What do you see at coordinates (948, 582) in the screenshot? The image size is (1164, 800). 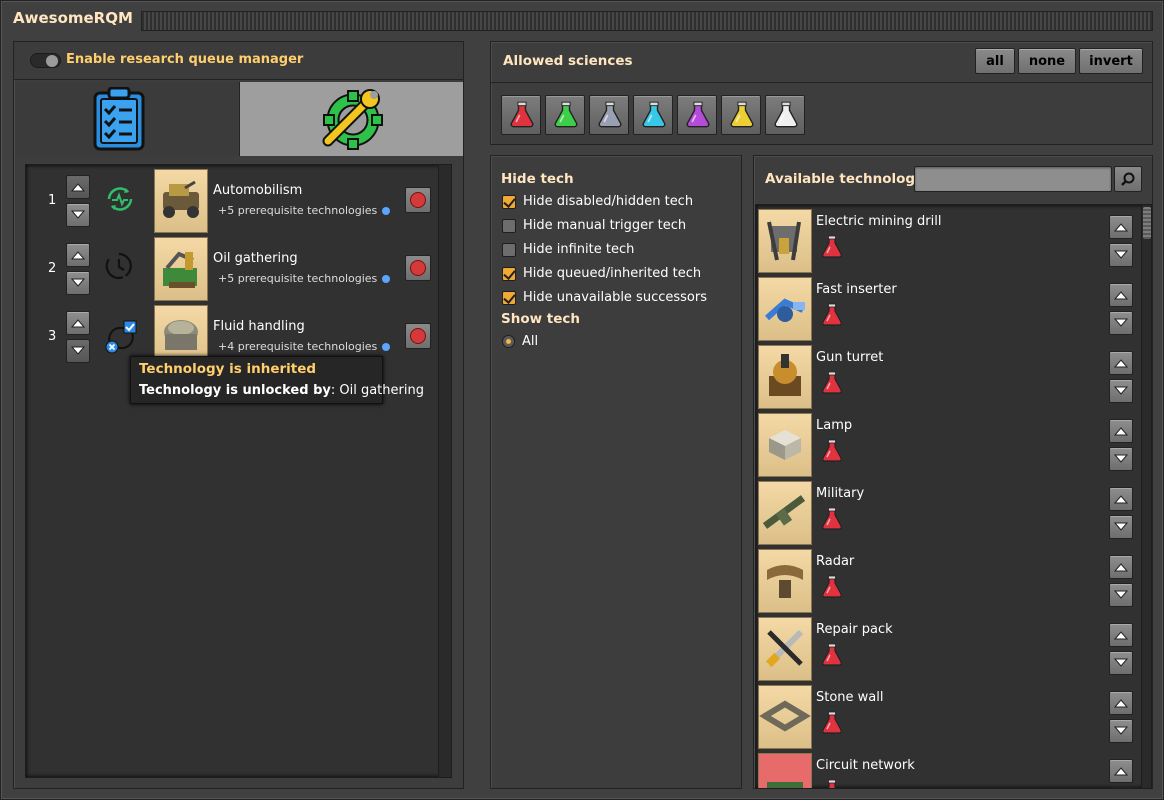 I see `available-tech-row: Radar` at bounding box center [948, 582].